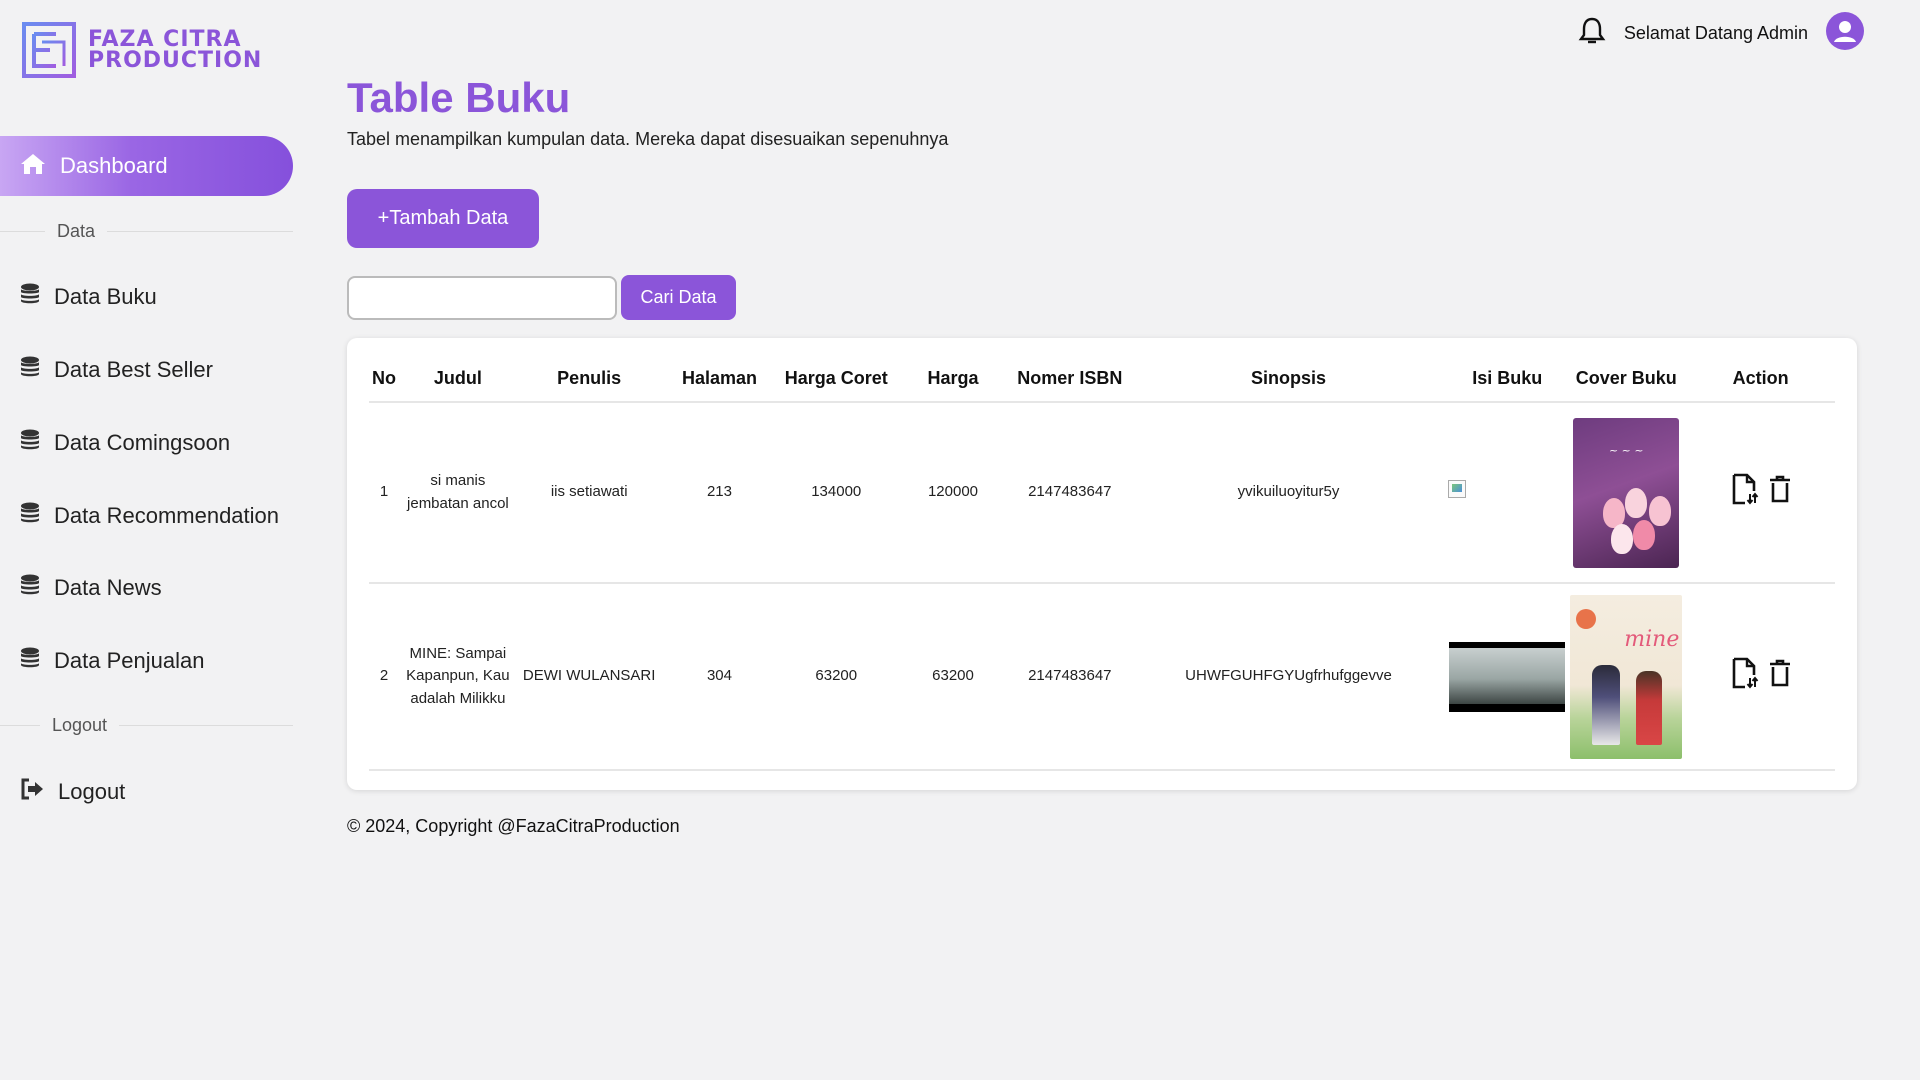  Describe the element at coordinates (76, 231) in the screenshot. I see `section-label: Data` at that location.